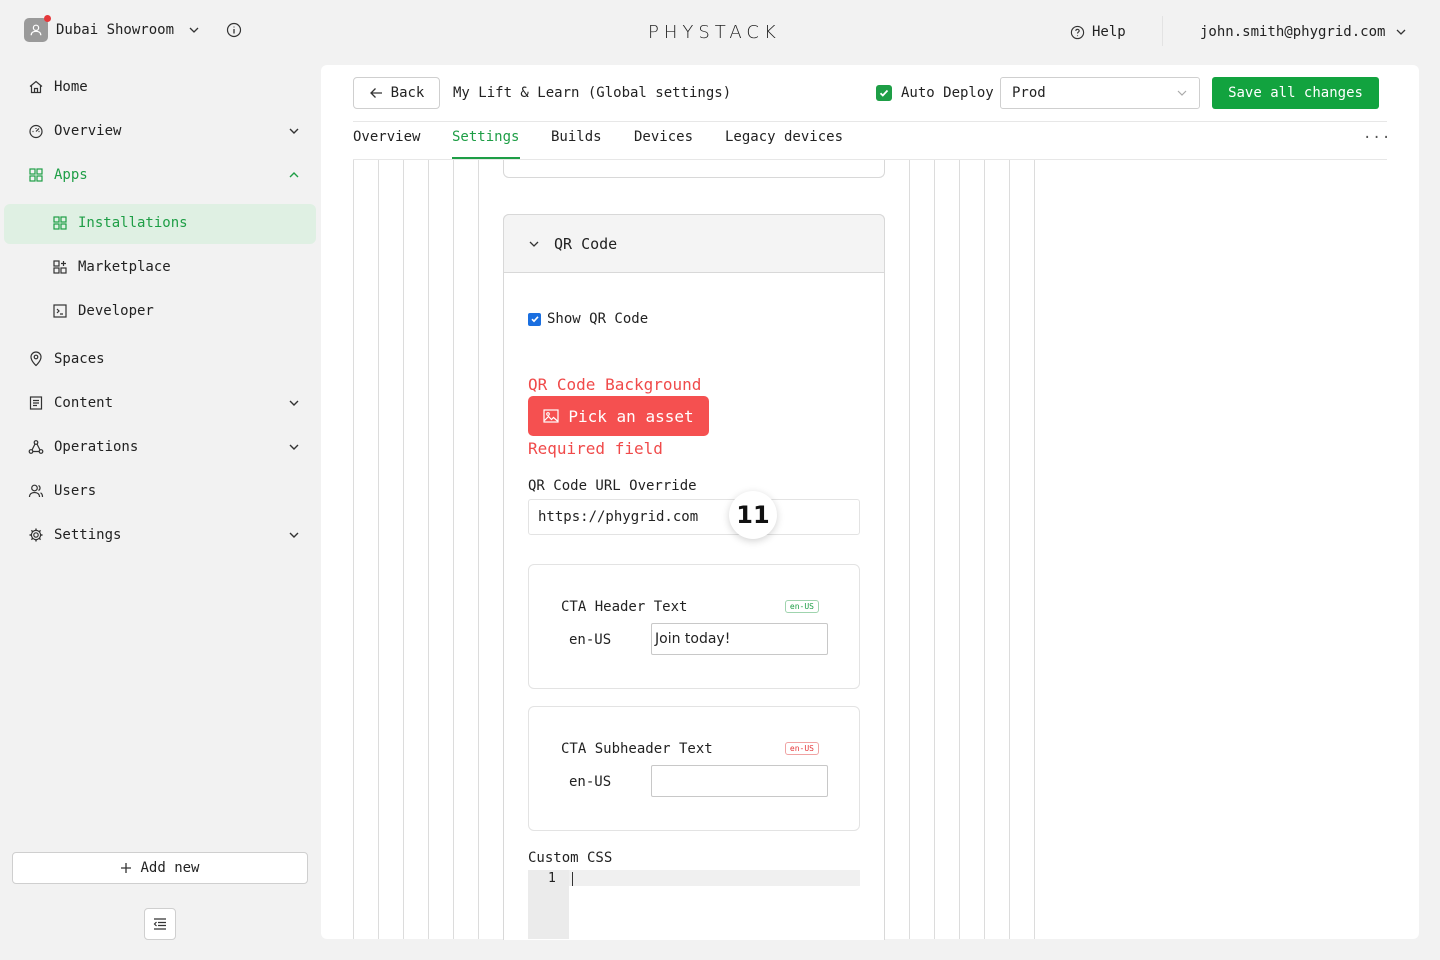 The height and width of the screenshot is (960, 1440). What do you see at coordinates (88, 131) in the screenshot?
I see `sidebar-item-label: Overview` at bounding box center [88, 131].